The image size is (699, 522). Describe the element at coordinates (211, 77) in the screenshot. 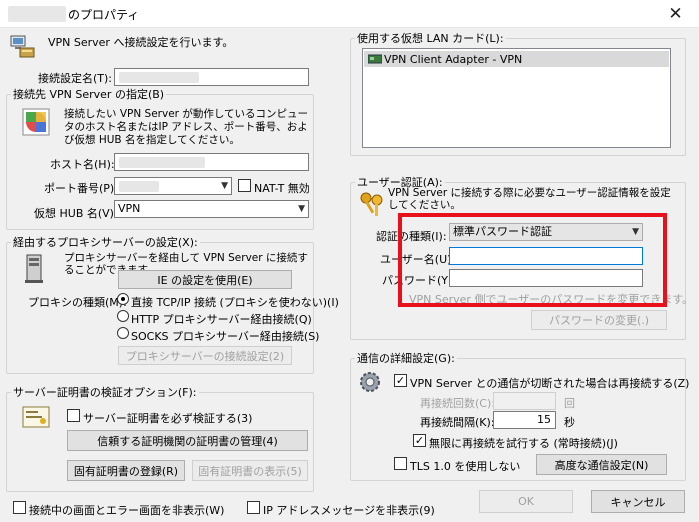

I see `setting-name-field` at that location.